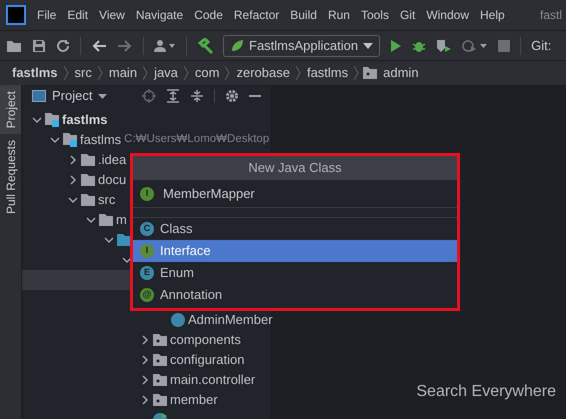 This screenshot has width=566, height=419. I want to click on panel-title: Project, so click(72, 96).